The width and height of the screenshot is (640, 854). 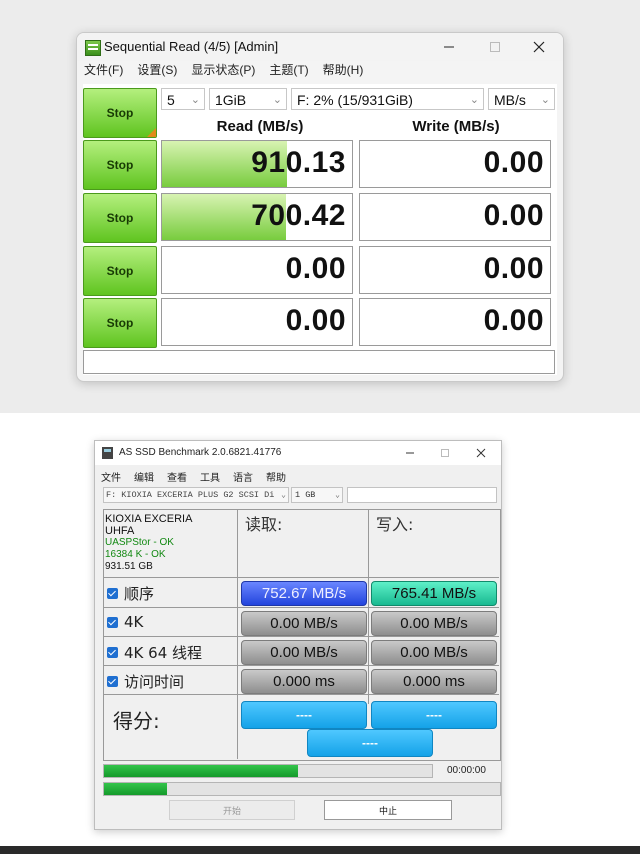 I want to click on seq-write-result: 765.41 MB/s, so click(x=434, y=593).